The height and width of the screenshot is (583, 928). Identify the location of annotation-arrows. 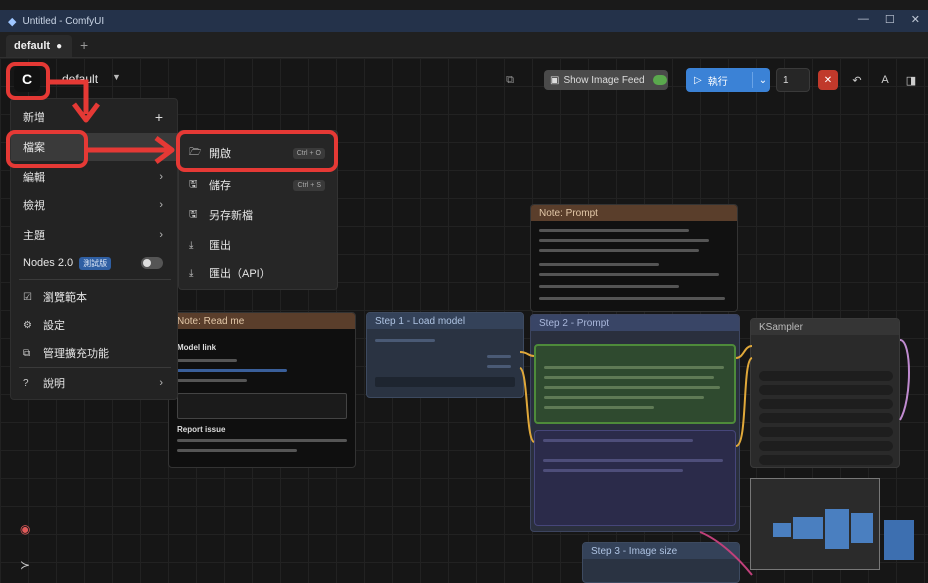
(112, 121).